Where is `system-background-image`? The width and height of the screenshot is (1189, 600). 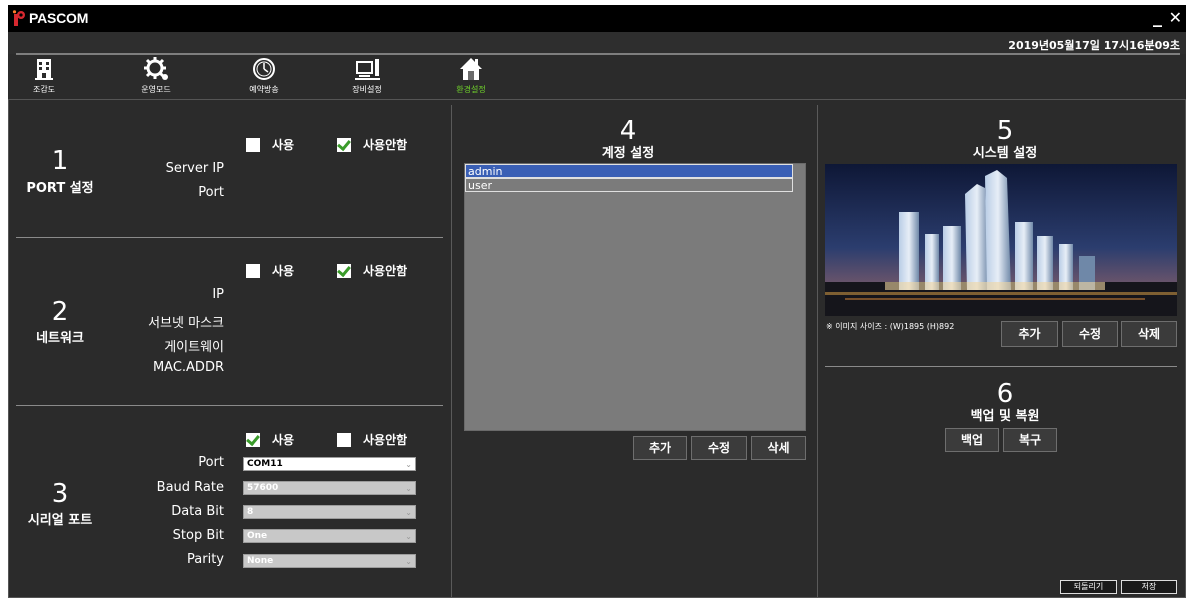
system-background-image is located at coordinates (1001, 240).